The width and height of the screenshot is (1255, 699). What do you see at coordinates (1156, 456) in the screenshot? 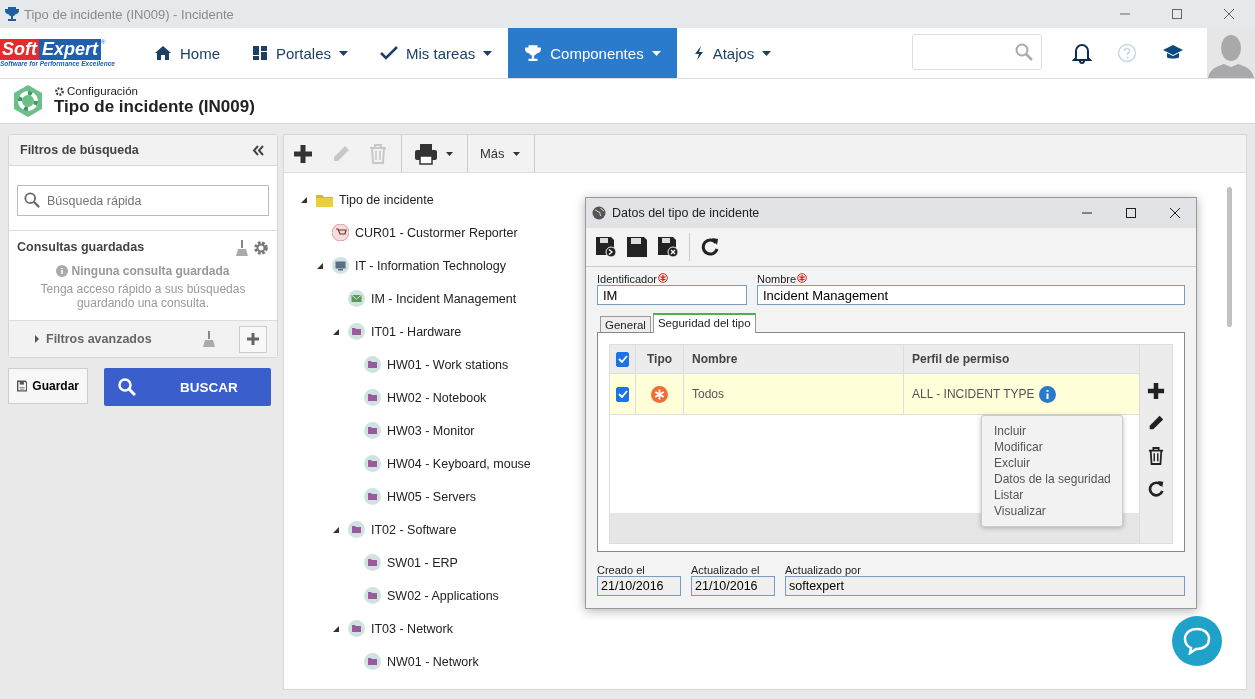
I see `delete-icon` at bounding box center [1156, 456].